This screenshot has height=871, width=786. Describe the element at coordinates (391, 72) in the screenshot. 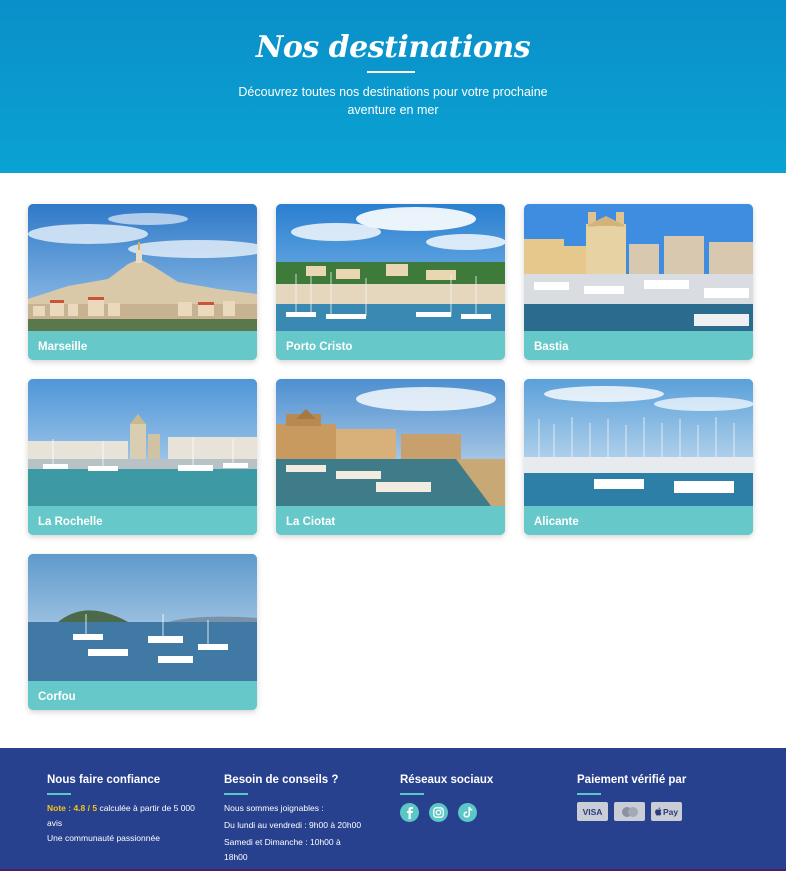

I see `title-underline` at that location.